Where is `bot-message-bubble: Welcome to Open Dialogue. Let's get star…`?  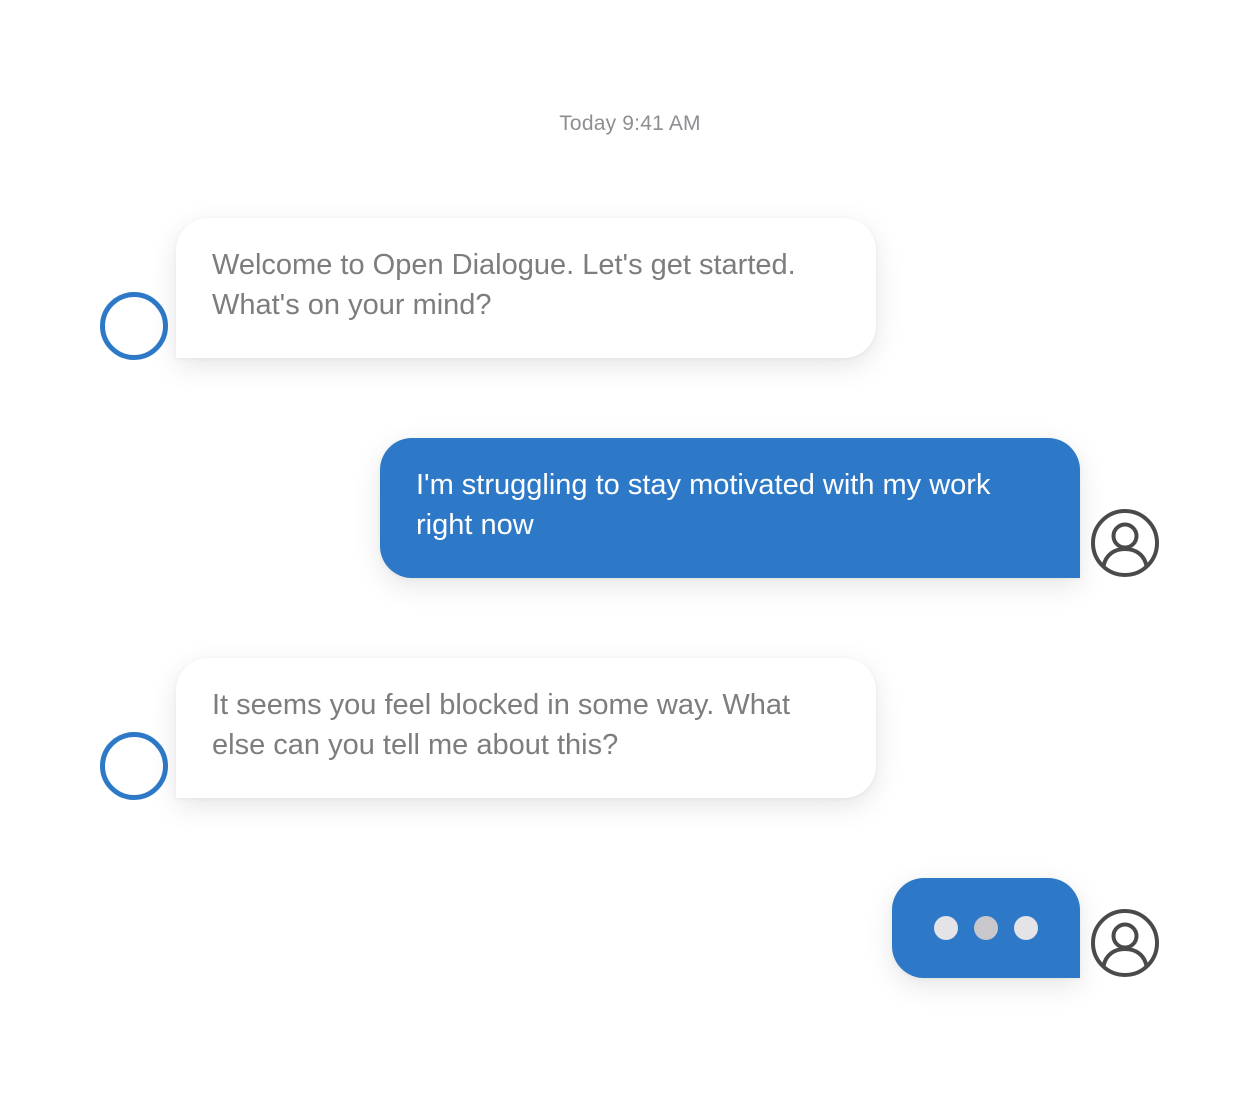
bot-message-bubble: Welcome to Open Dialogue. Let's get star… is located at coordinates (526, 288).